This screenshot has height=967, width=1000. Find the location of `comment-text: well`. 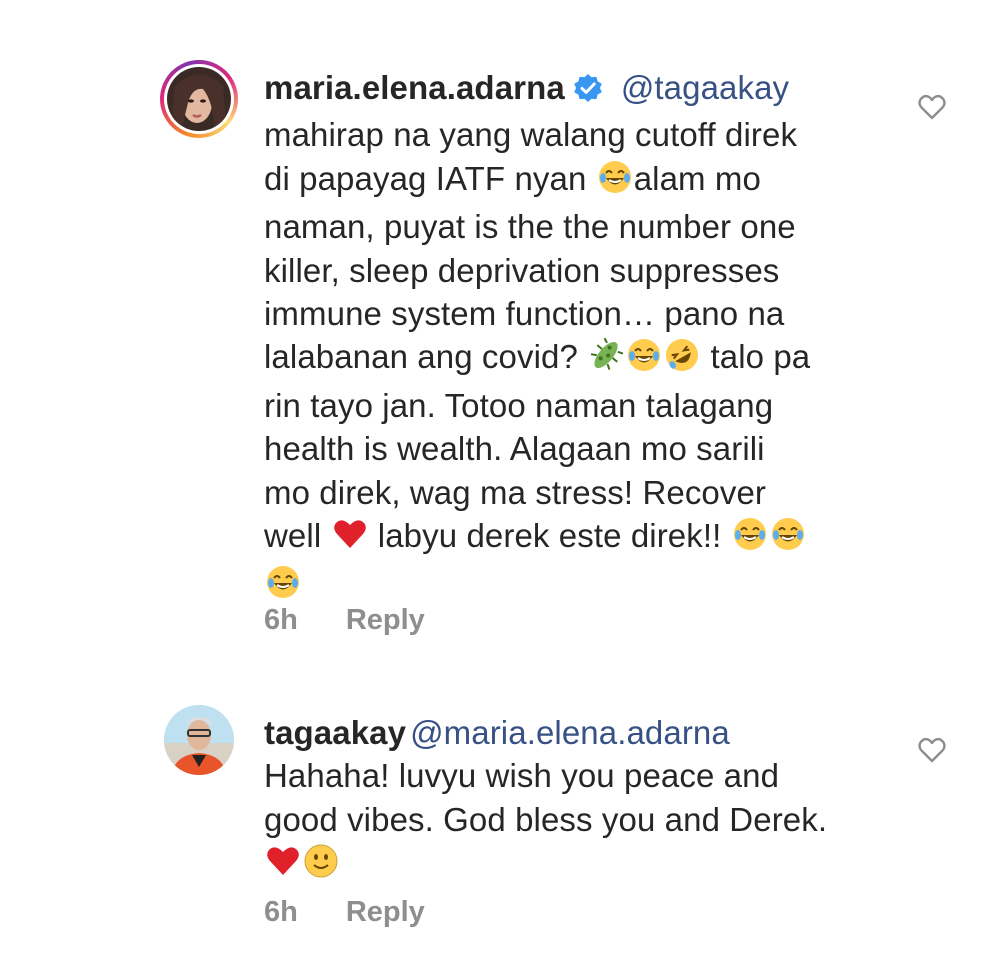

comment-text: well is located at coordinates (297, 536).